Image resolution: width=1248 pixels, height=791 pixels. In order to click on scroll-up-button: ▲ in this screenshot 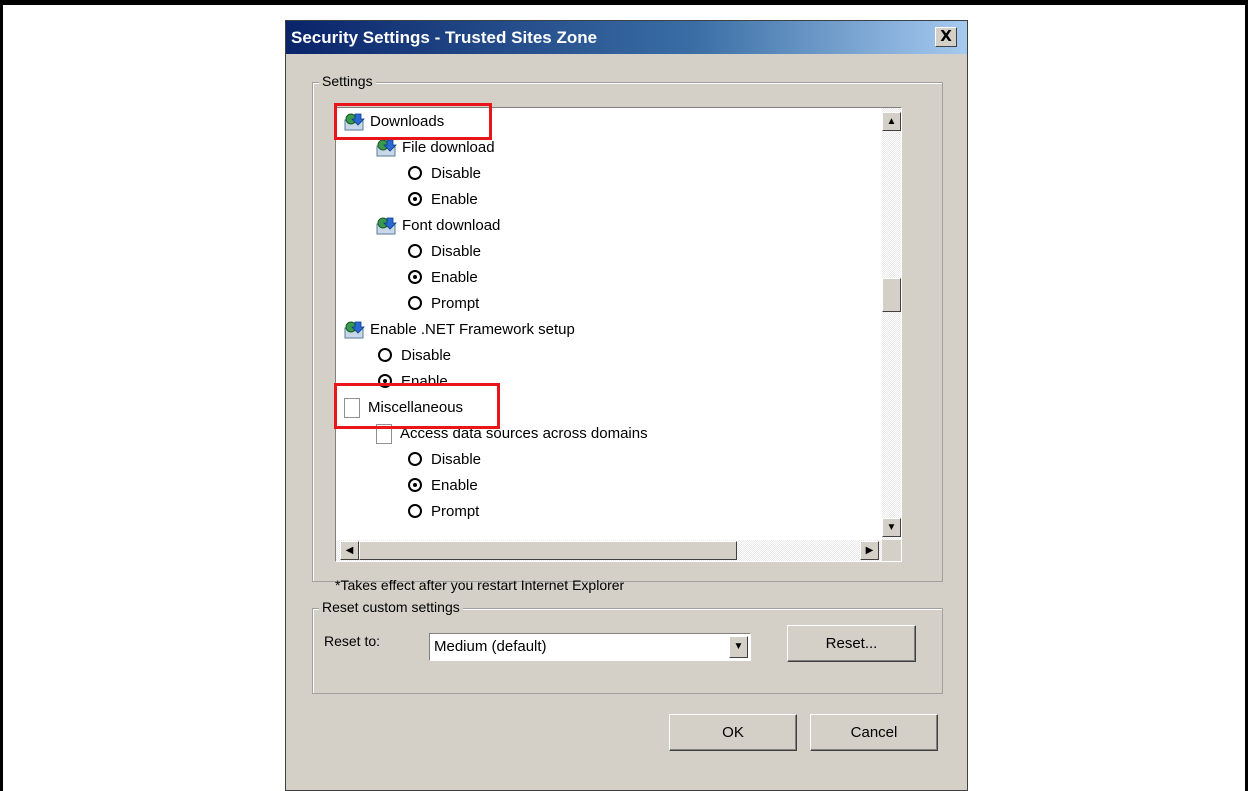, I will do `click(891, 121)`.